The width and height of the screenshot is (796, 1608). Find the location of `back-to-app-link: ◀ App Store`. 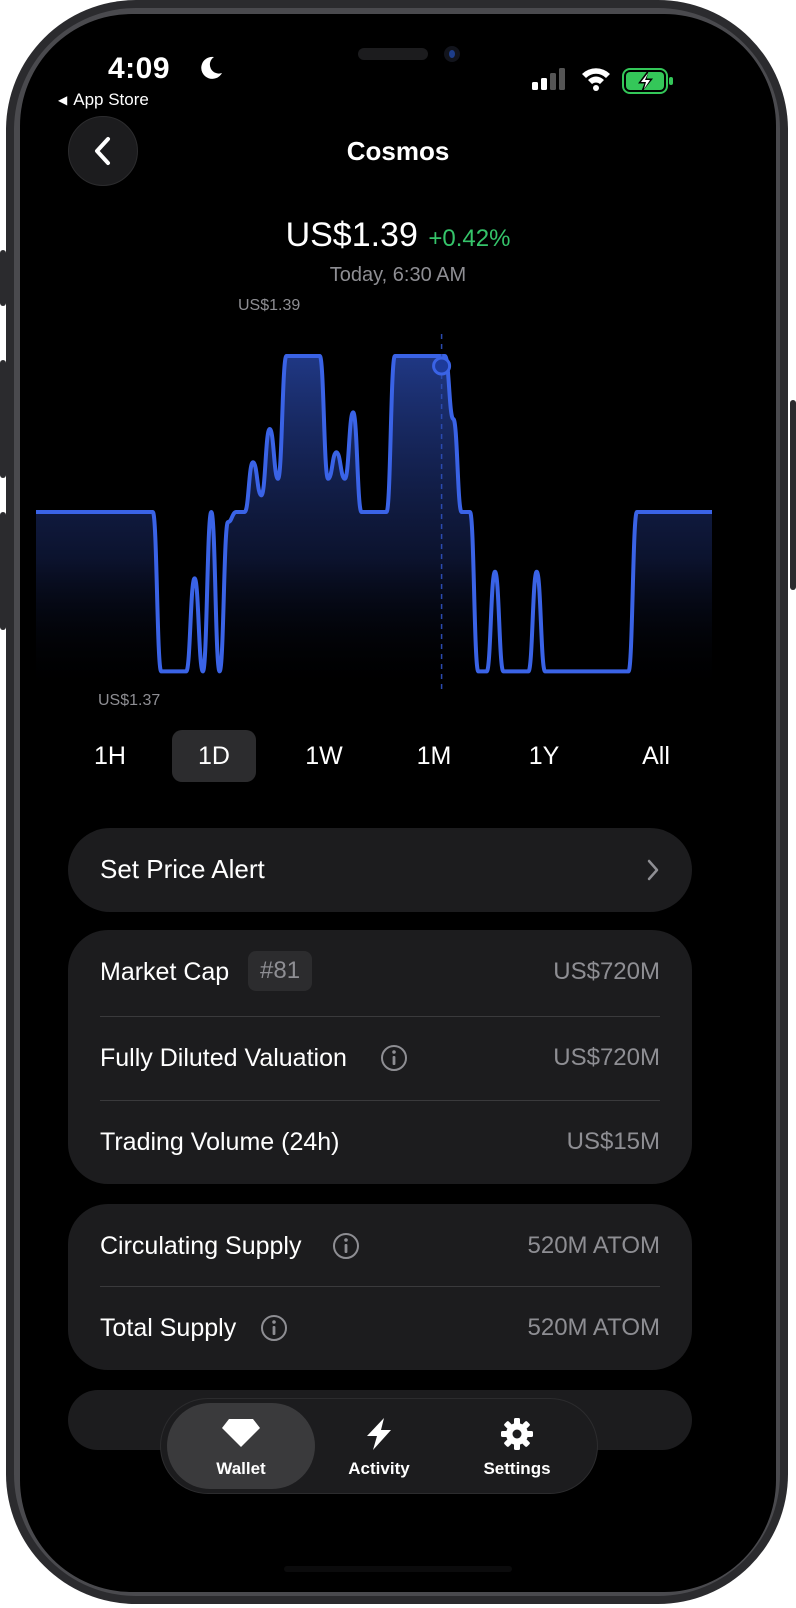

back-to-app-link: ◀ App Store is located at coordinates (103, 100).